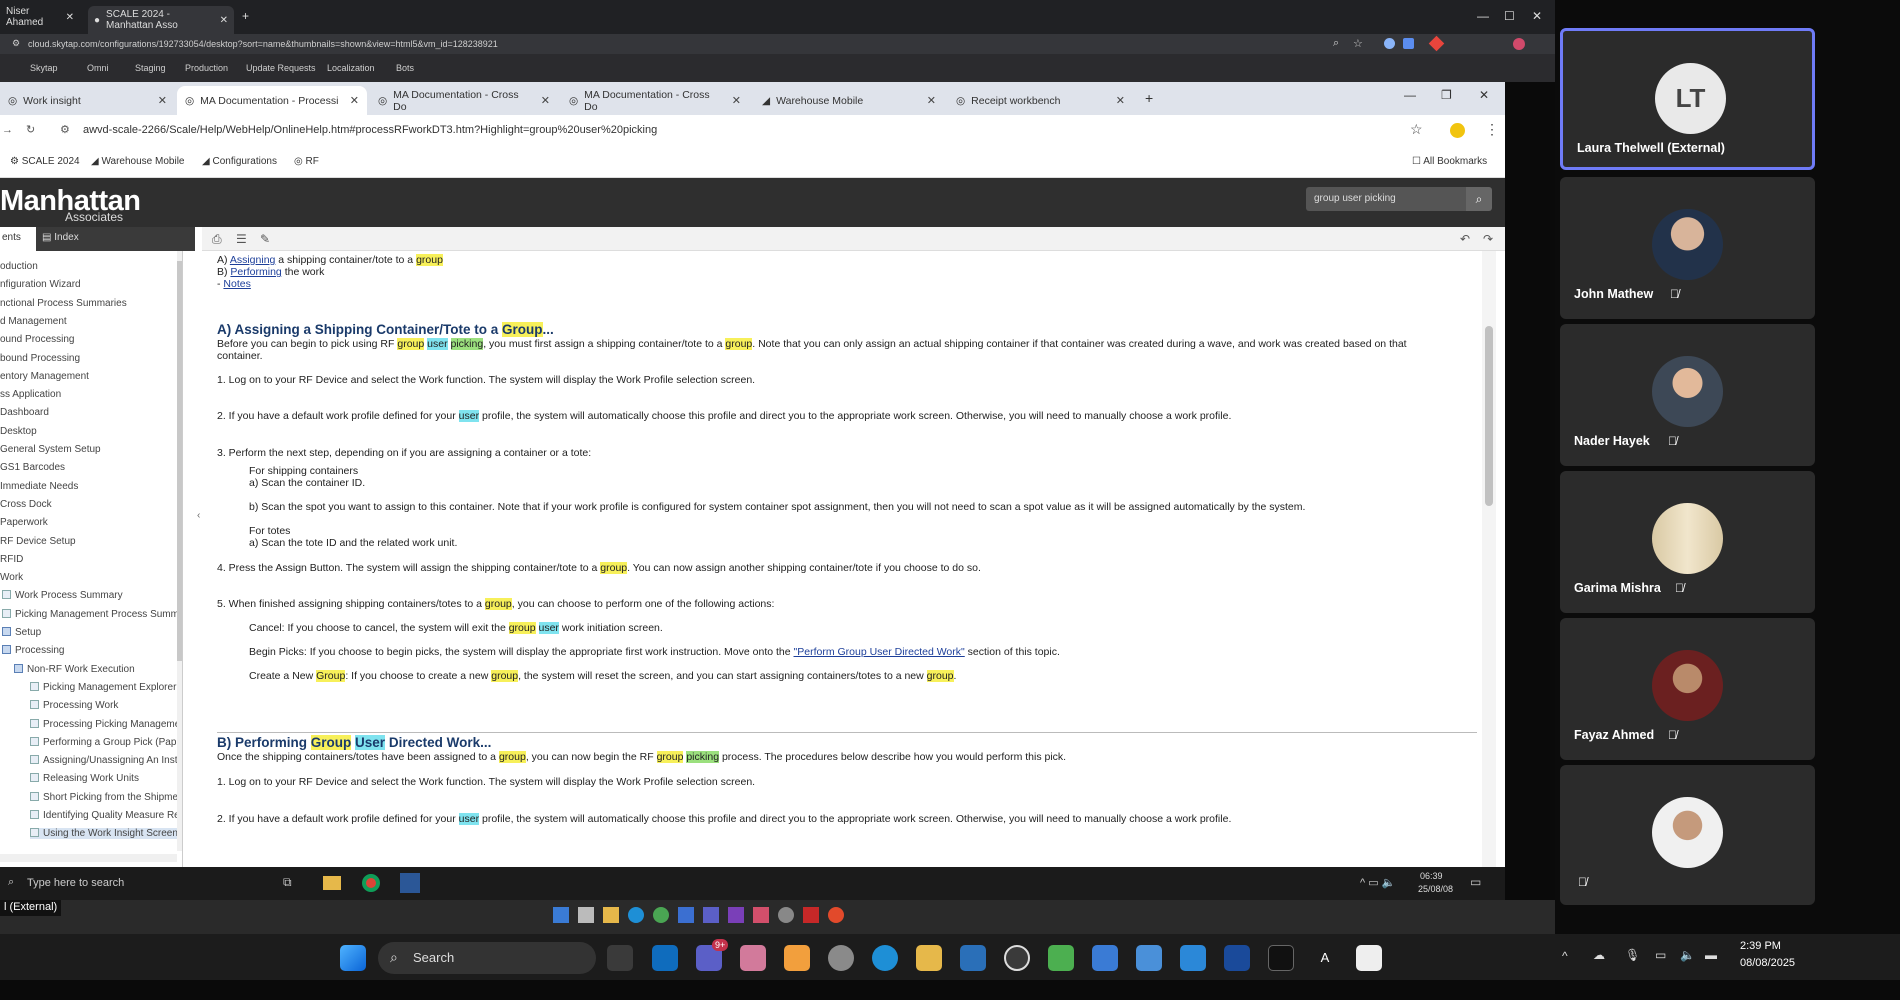  Describe the element at coordinates (16, 43) in the screenshot. I see `site-info-icon: ⚙` at that location.